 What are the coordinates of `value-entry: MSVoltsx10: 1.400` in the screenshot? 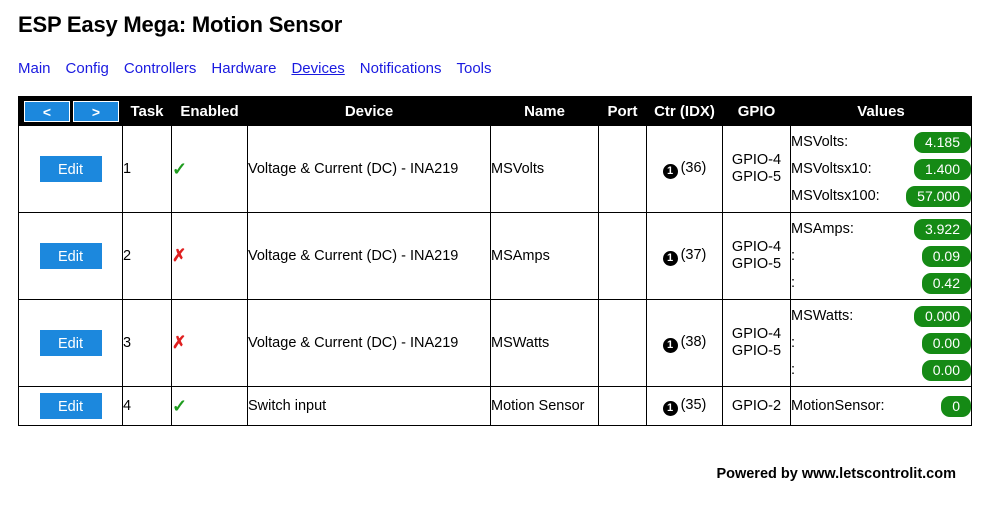 It's located at (881, 169).